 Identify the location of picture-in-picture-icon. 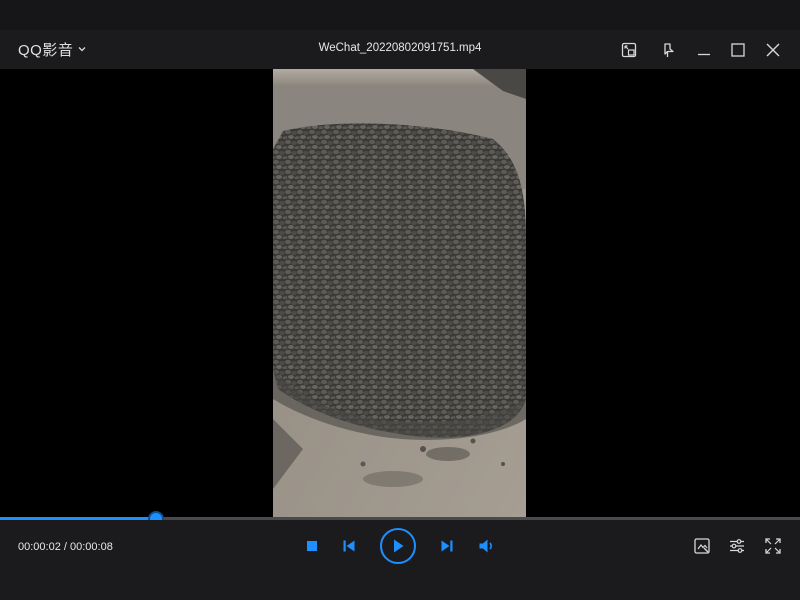
(629, 50).